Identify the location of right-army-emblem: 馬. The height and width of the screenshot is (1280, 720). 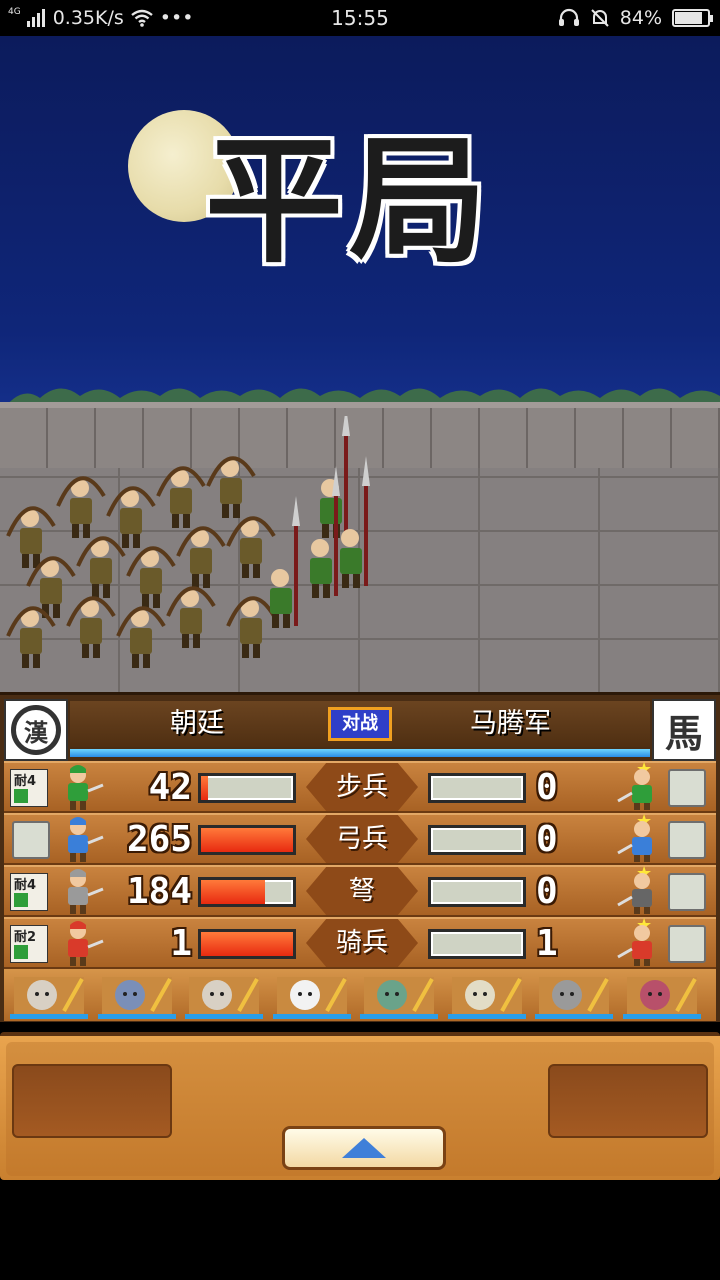
(684, 730).